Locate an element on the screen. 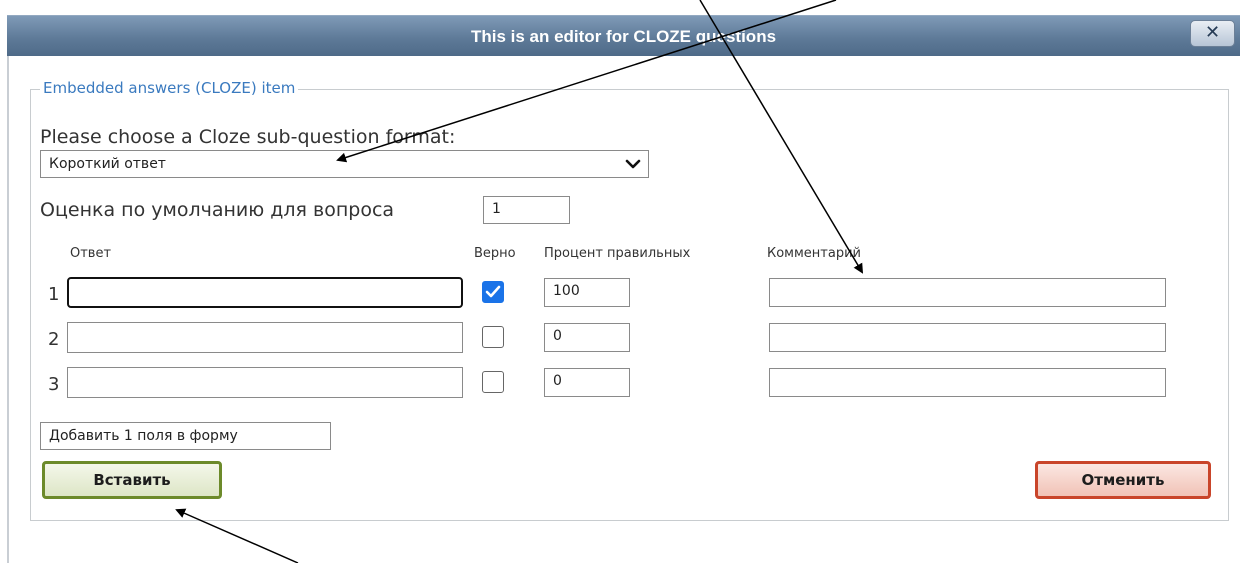 This screenshot has width=1242, height=563. arrow-to-comment-field is located at coordinates (781, 137).